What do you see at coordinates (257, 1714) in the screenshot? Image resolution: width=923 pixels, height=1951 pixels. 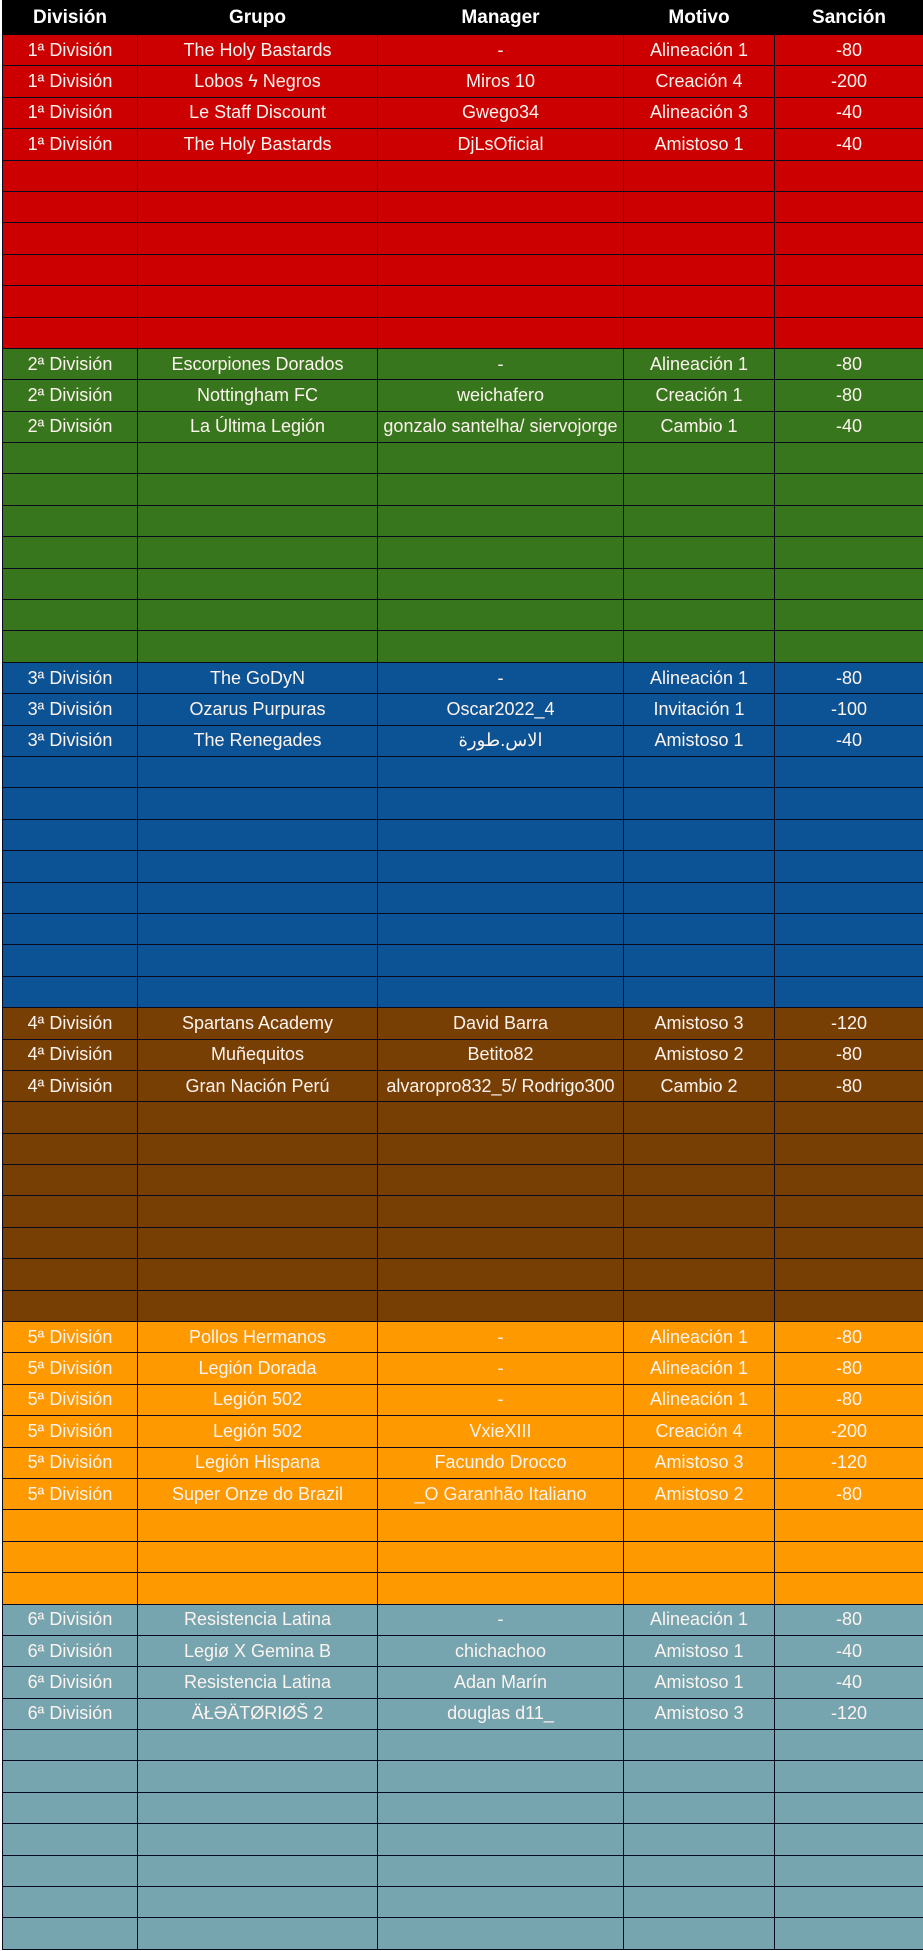 I see `cell-grupo: ÄŁƏÄTØRIØŠ 2` at bounding box center [257, 1714].